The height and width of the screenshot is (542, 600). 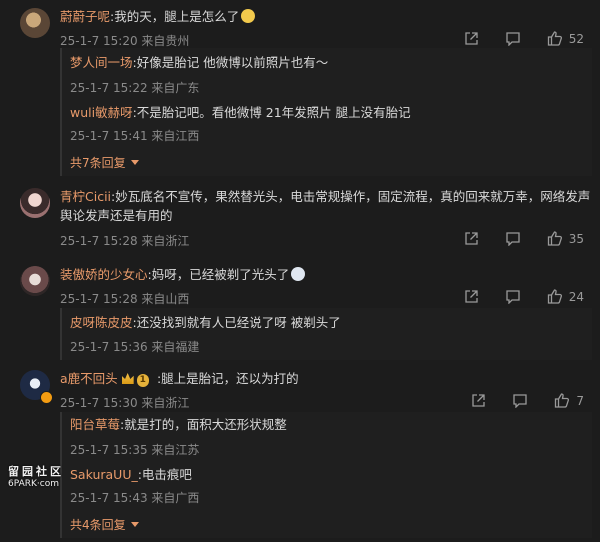 What do you see at coordinates (175, 16) in the screenshot?
I see `comment-text: :我的天，腿上是怎么了` at bounding box center [175, 16].